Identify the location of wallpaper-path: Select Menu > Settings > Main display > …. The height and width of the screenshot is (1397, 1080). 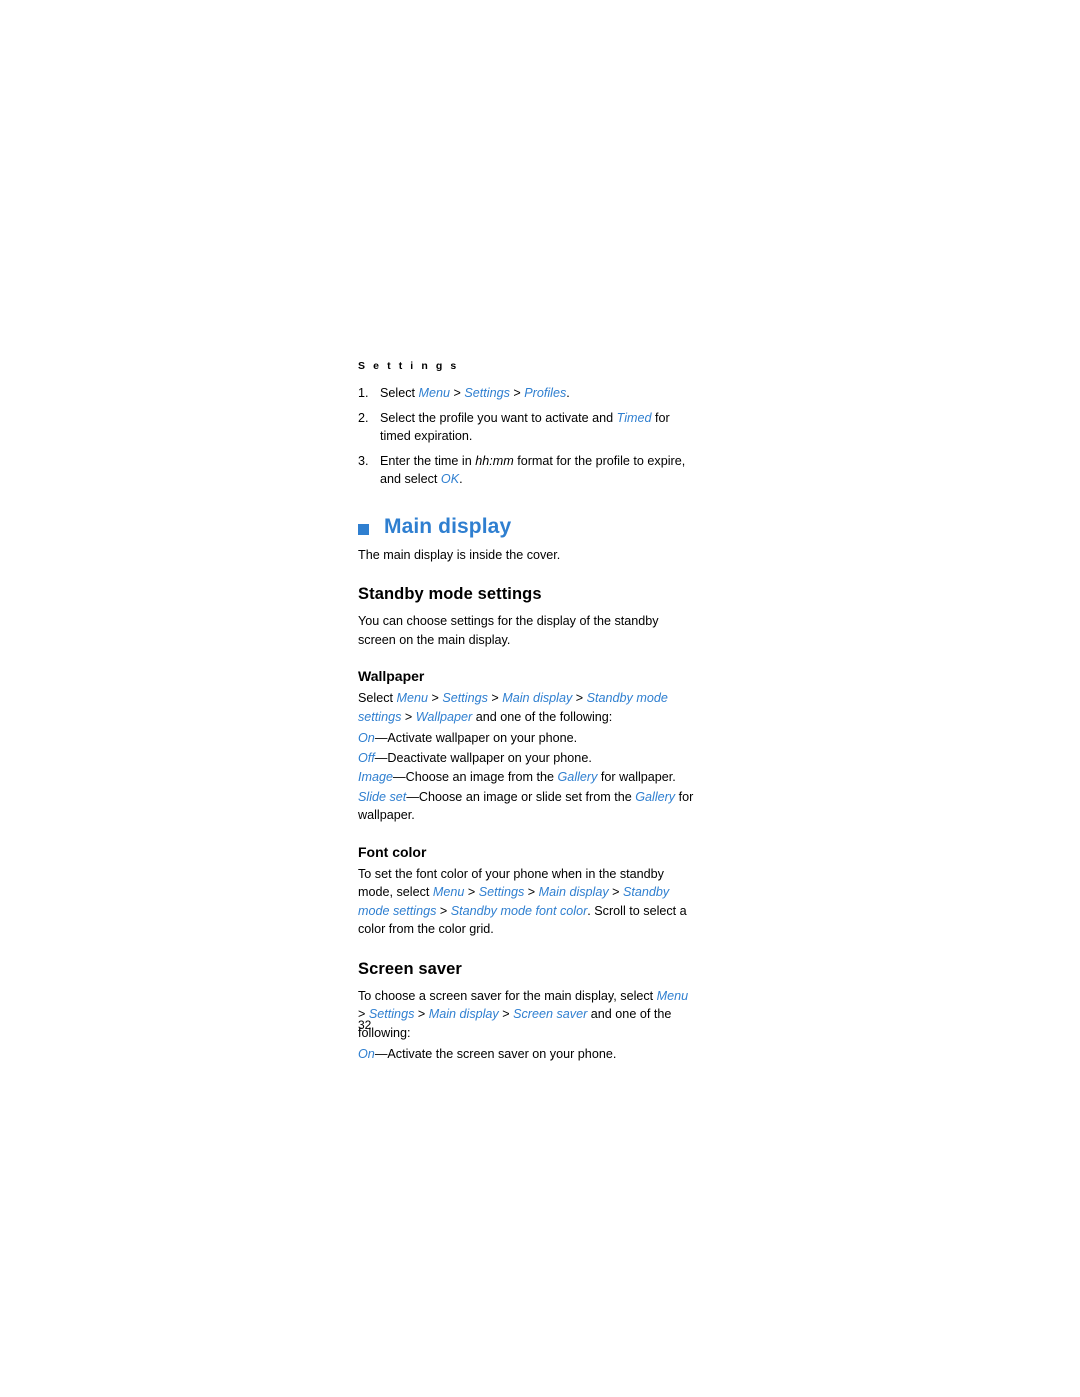
(513, 707).